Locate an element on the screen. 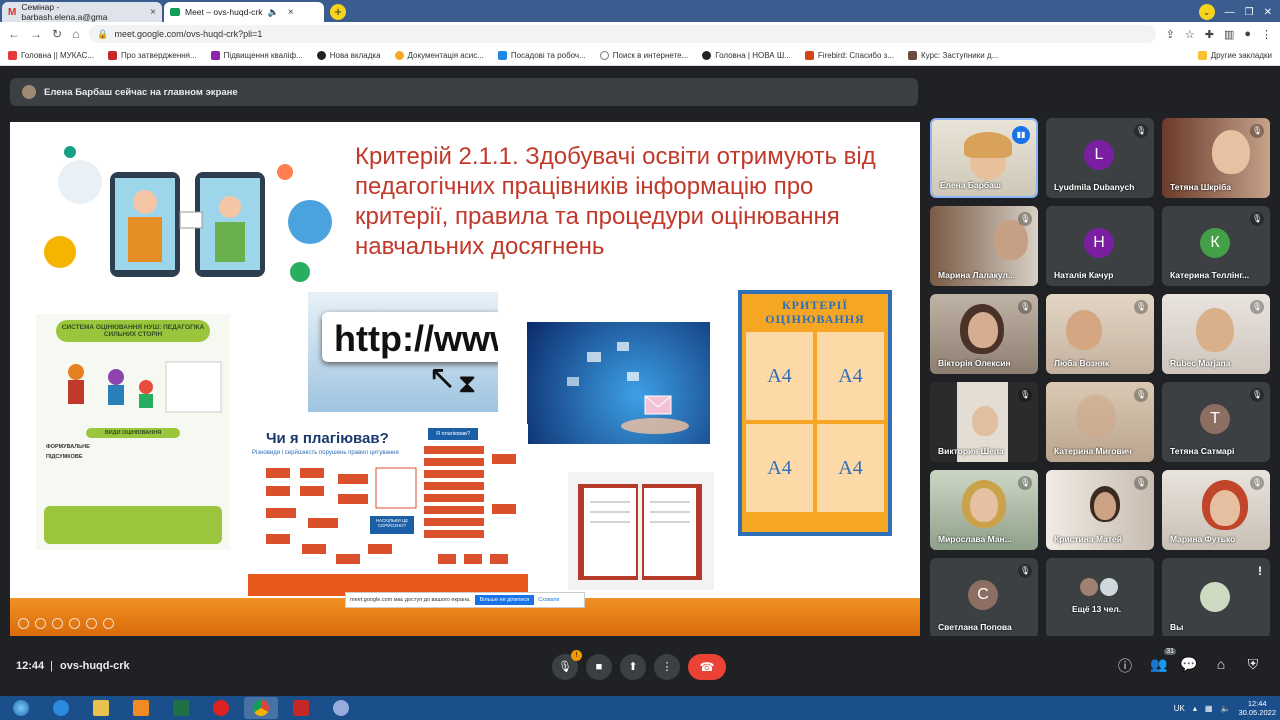 The width and height of the screenshot is (1280, 720). meeting-info-button: ⓘ is located at coordinates (1125, 666).